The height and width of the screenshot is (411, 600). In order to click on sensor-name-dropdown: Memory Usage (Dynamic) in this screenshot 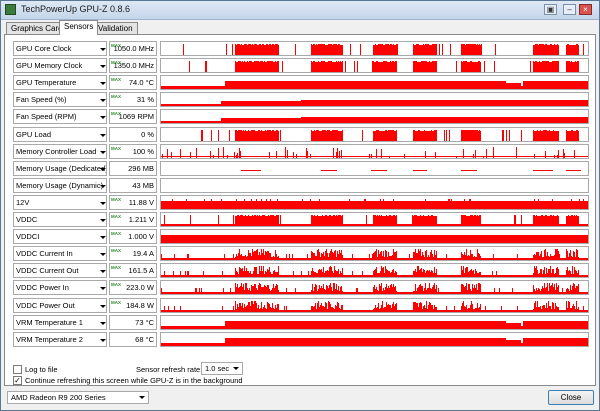, I will do `click(60, 185)`.